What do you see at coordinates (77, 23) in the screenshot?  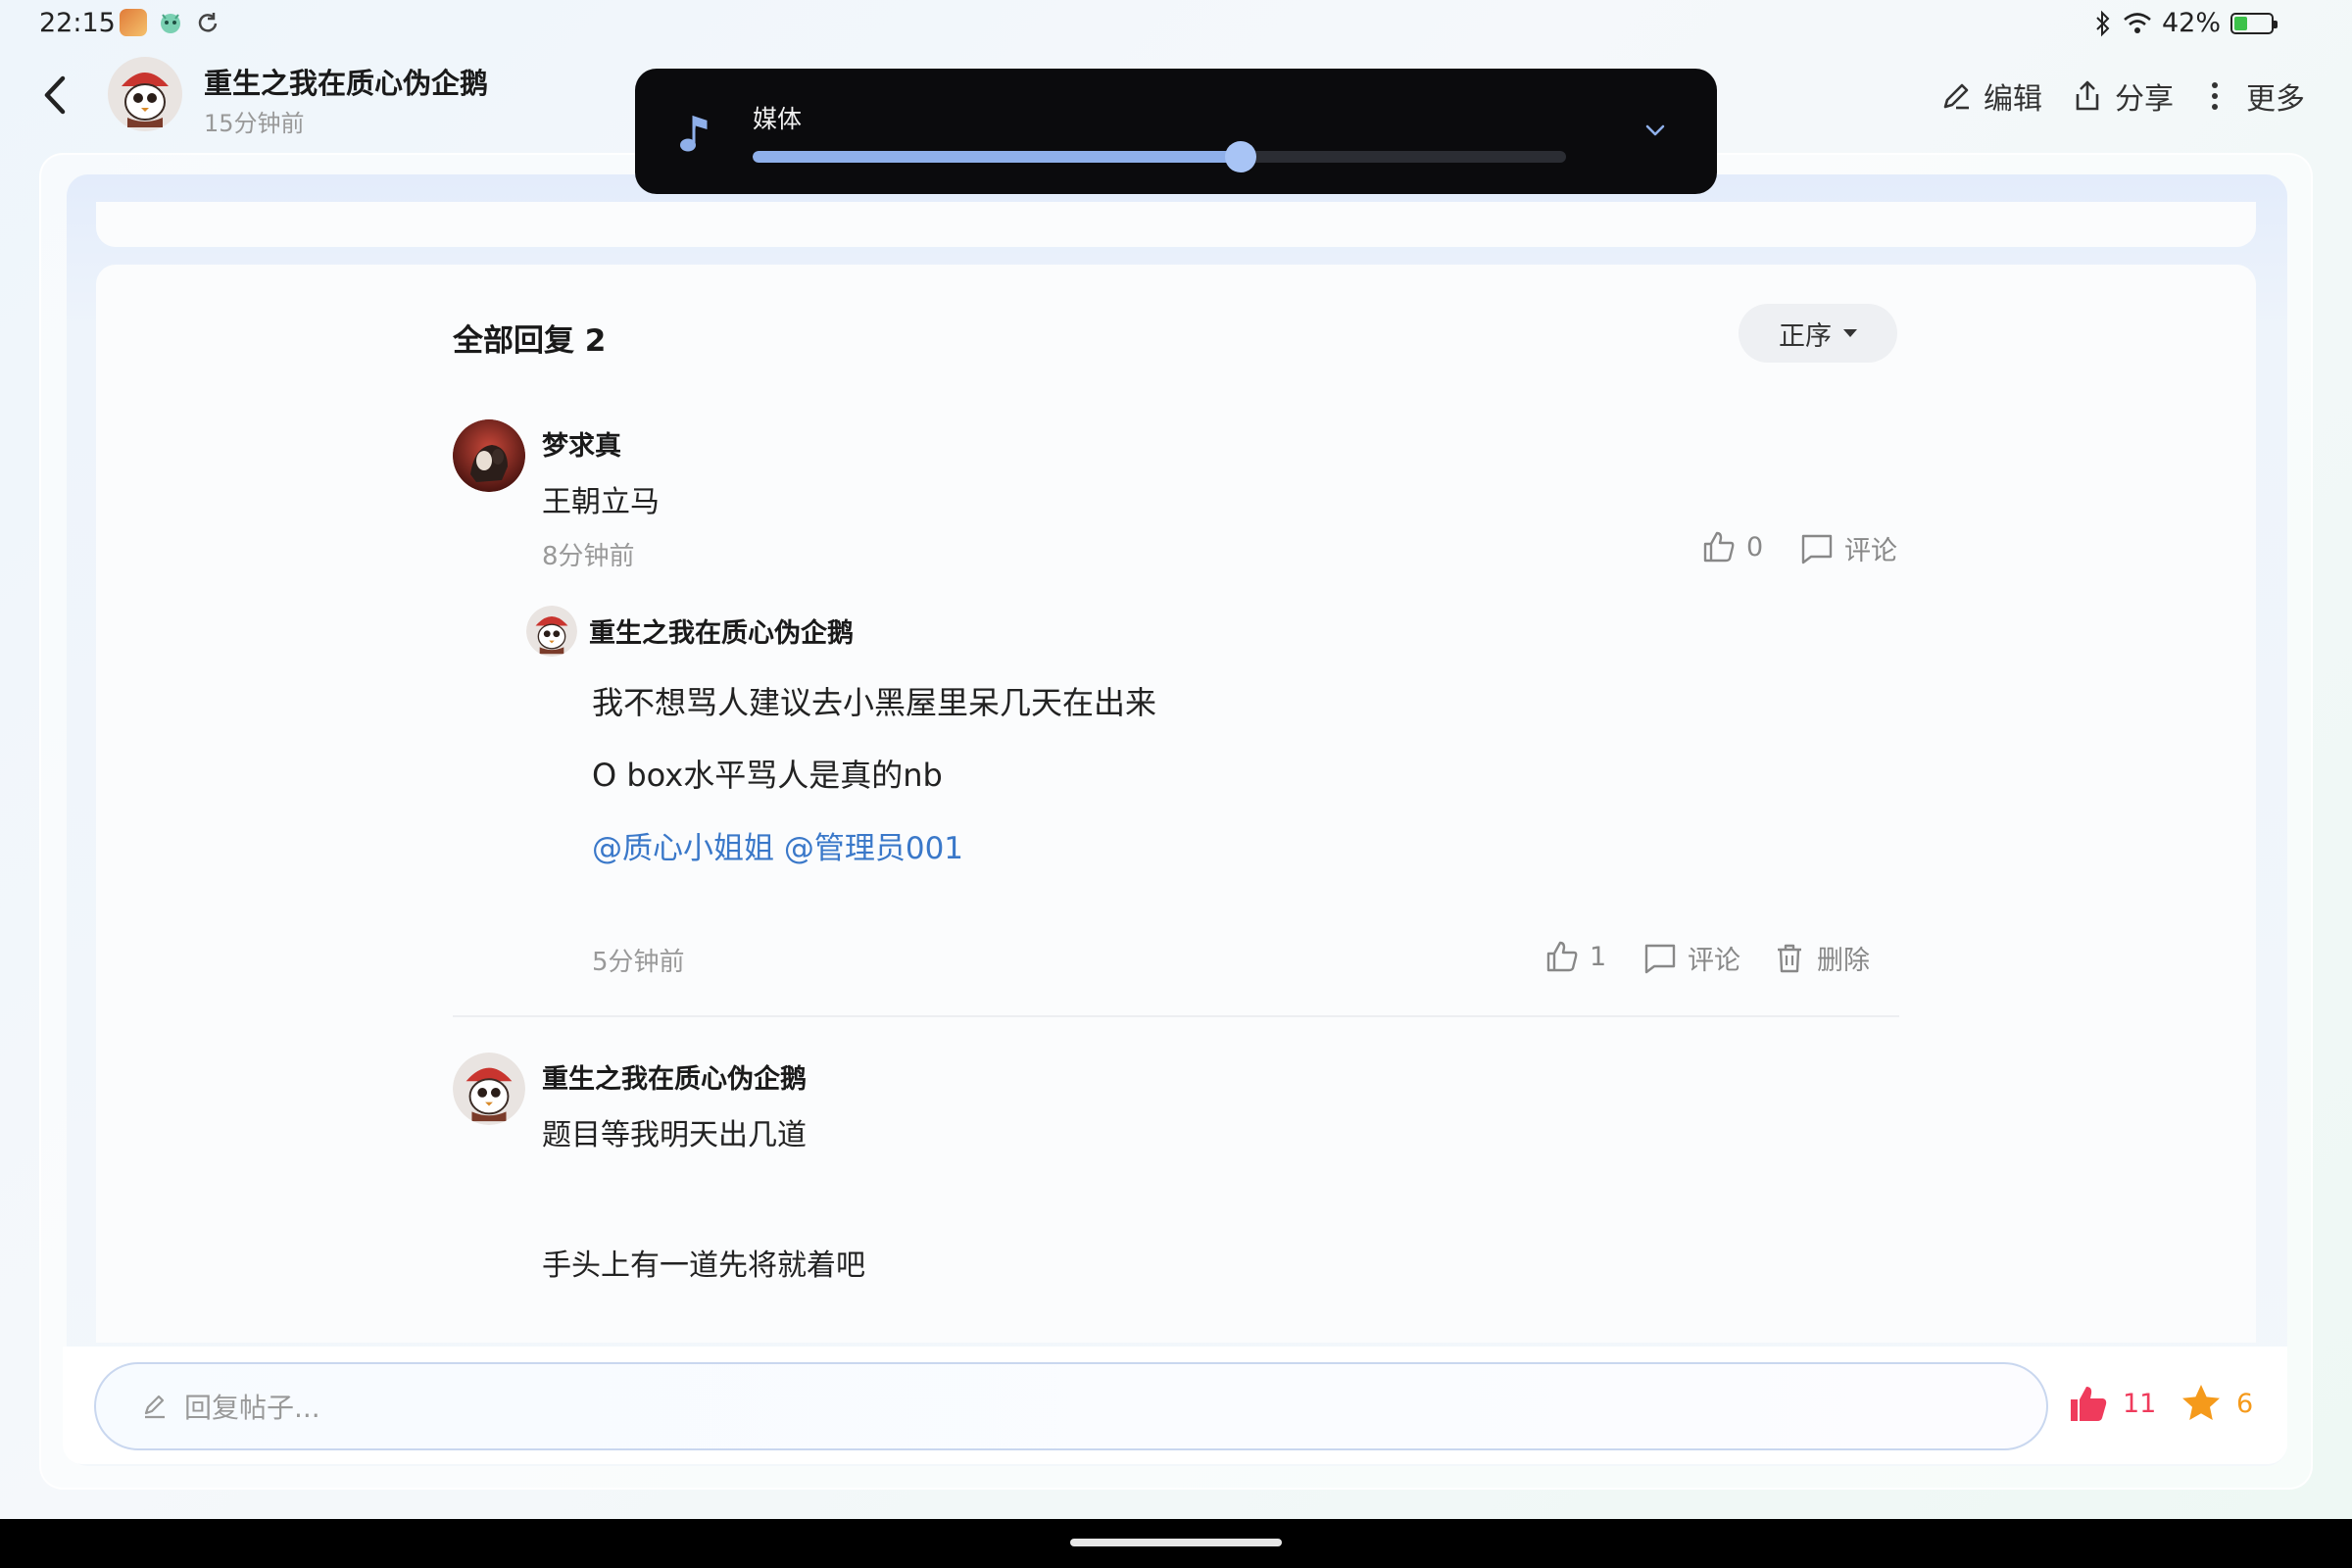 I see `status-time: 22:15` at bounding box center [77, 23].